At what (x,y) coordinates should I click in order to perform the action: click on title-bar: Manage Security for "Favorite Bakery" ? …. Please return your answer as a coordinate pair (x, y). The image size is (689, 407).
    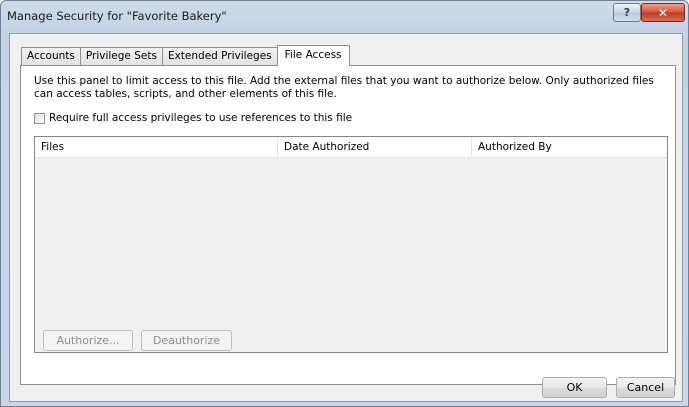
    Looking at the image, I should click on (344, 17).